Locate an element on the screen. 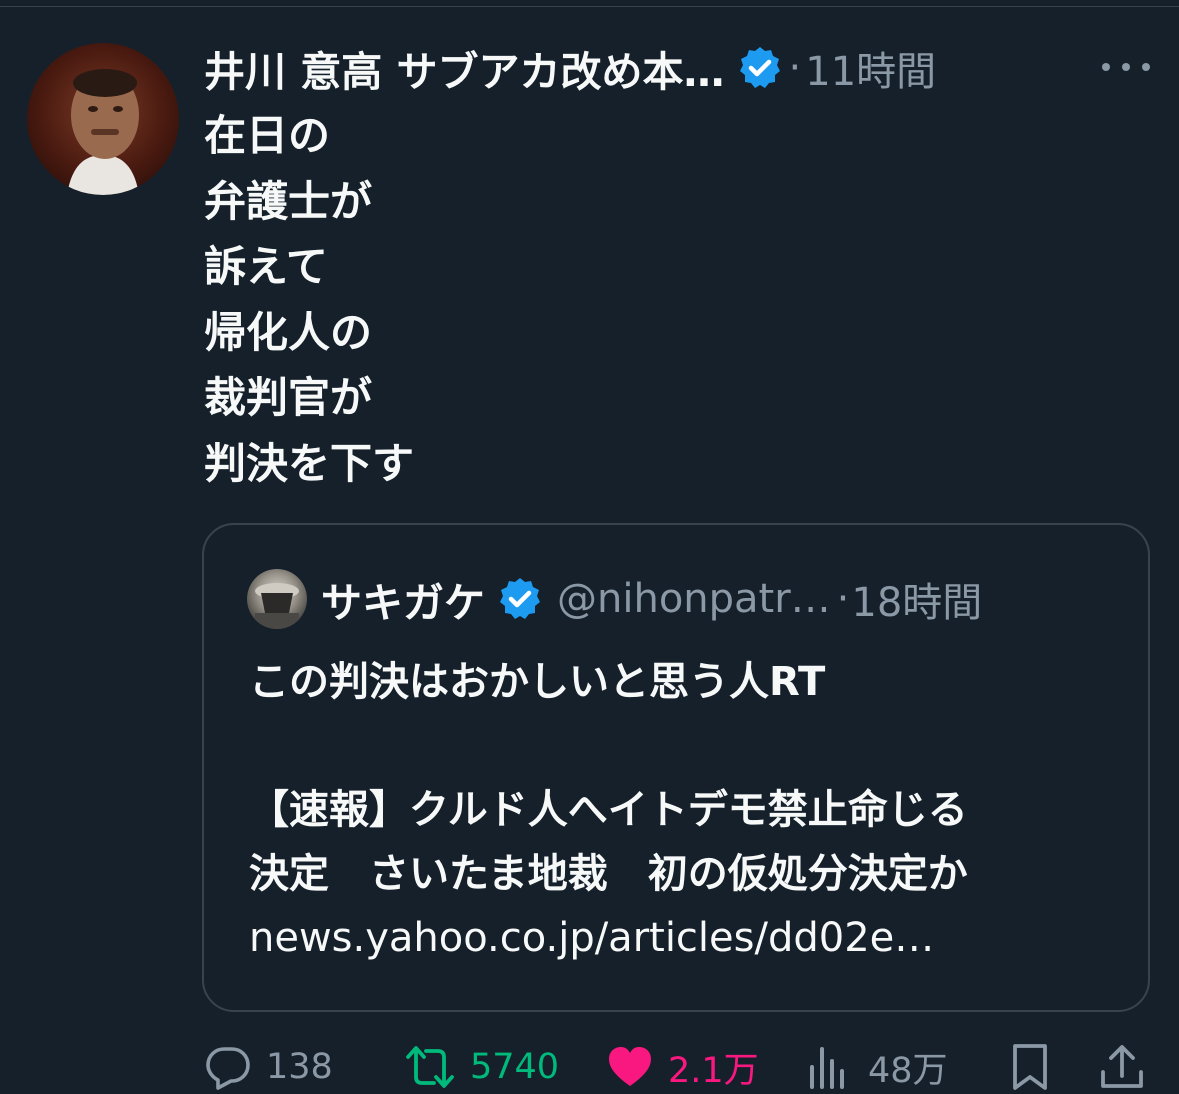 The width and height of the screenshot is (1179, 1094). tweet-header: 井川 意高 サブアカ改め本… · 11時間 is located at coordinates (674, 68).